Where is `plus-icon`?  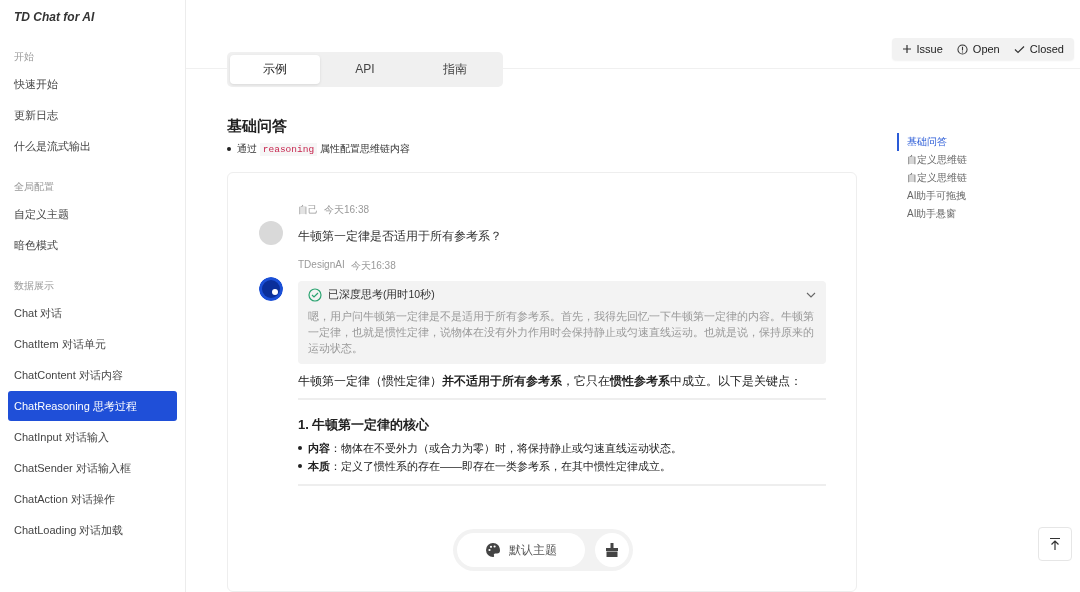
plus-icon is located at coordinates (906, 49).